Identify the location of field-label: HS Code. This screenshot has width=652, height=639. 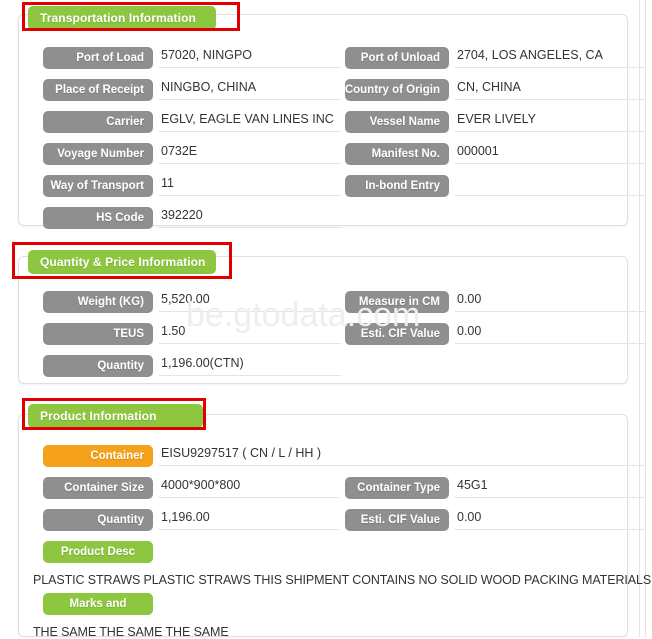
(98, 218).